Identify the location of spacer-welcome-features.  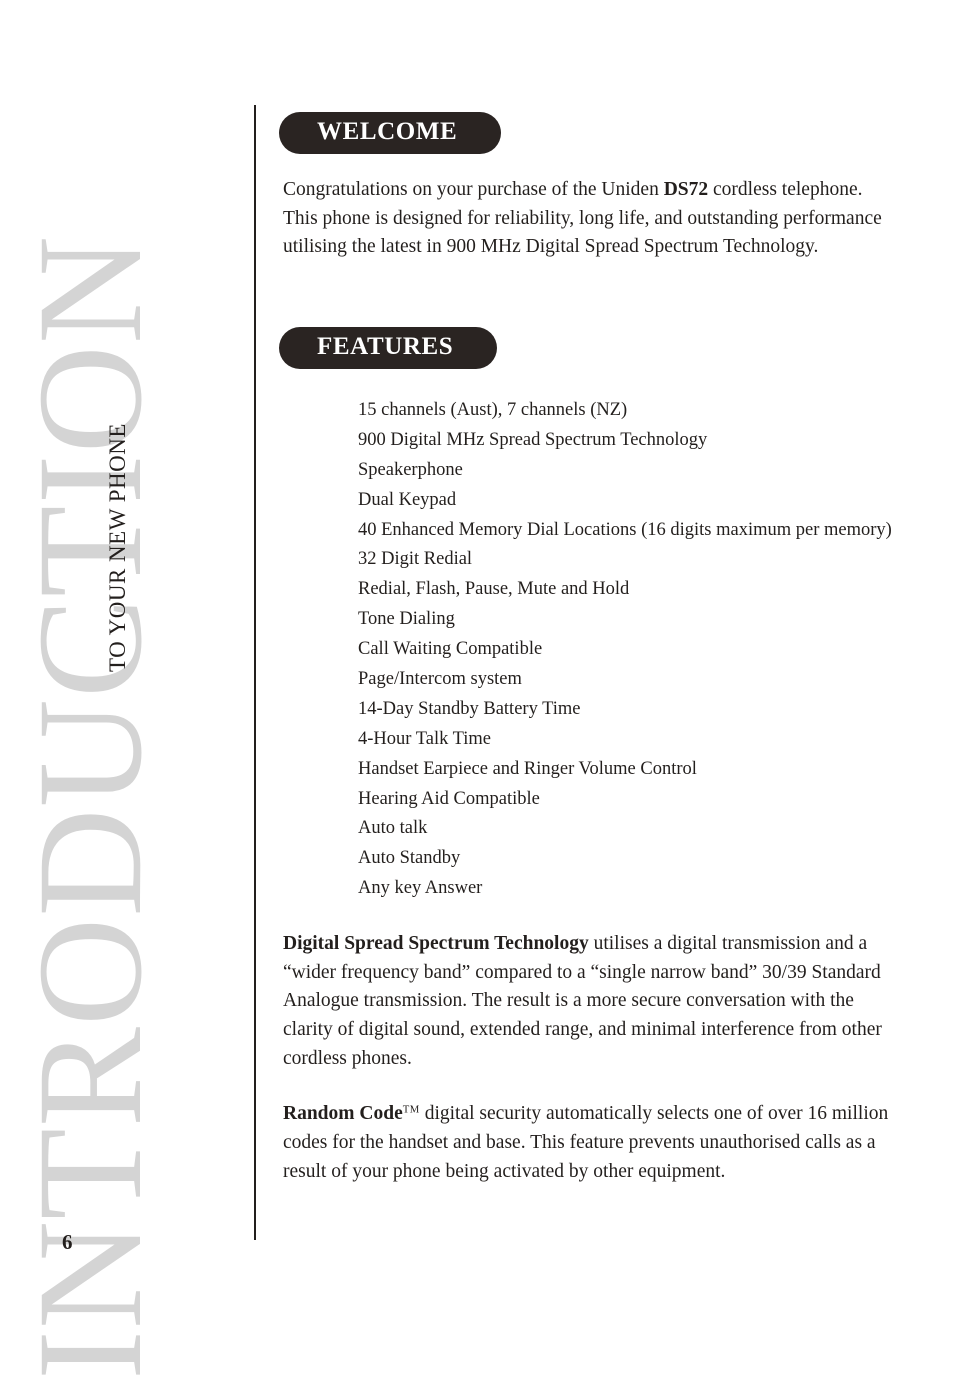
(586, 294).